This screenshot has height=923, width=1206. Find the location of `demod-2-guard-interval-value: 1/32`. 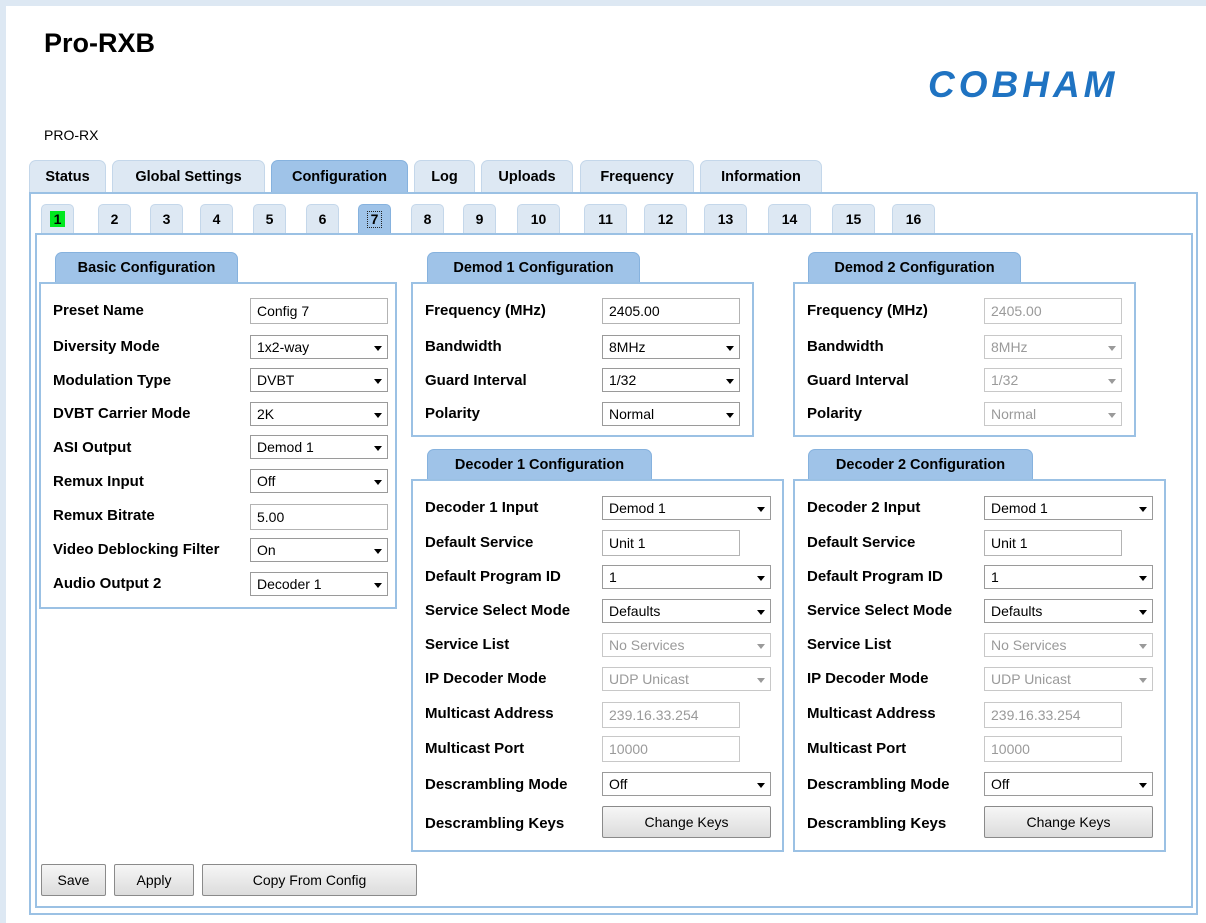

demod-2-guard-interval-value: 1/32 is located at coordinates (1005, 380).